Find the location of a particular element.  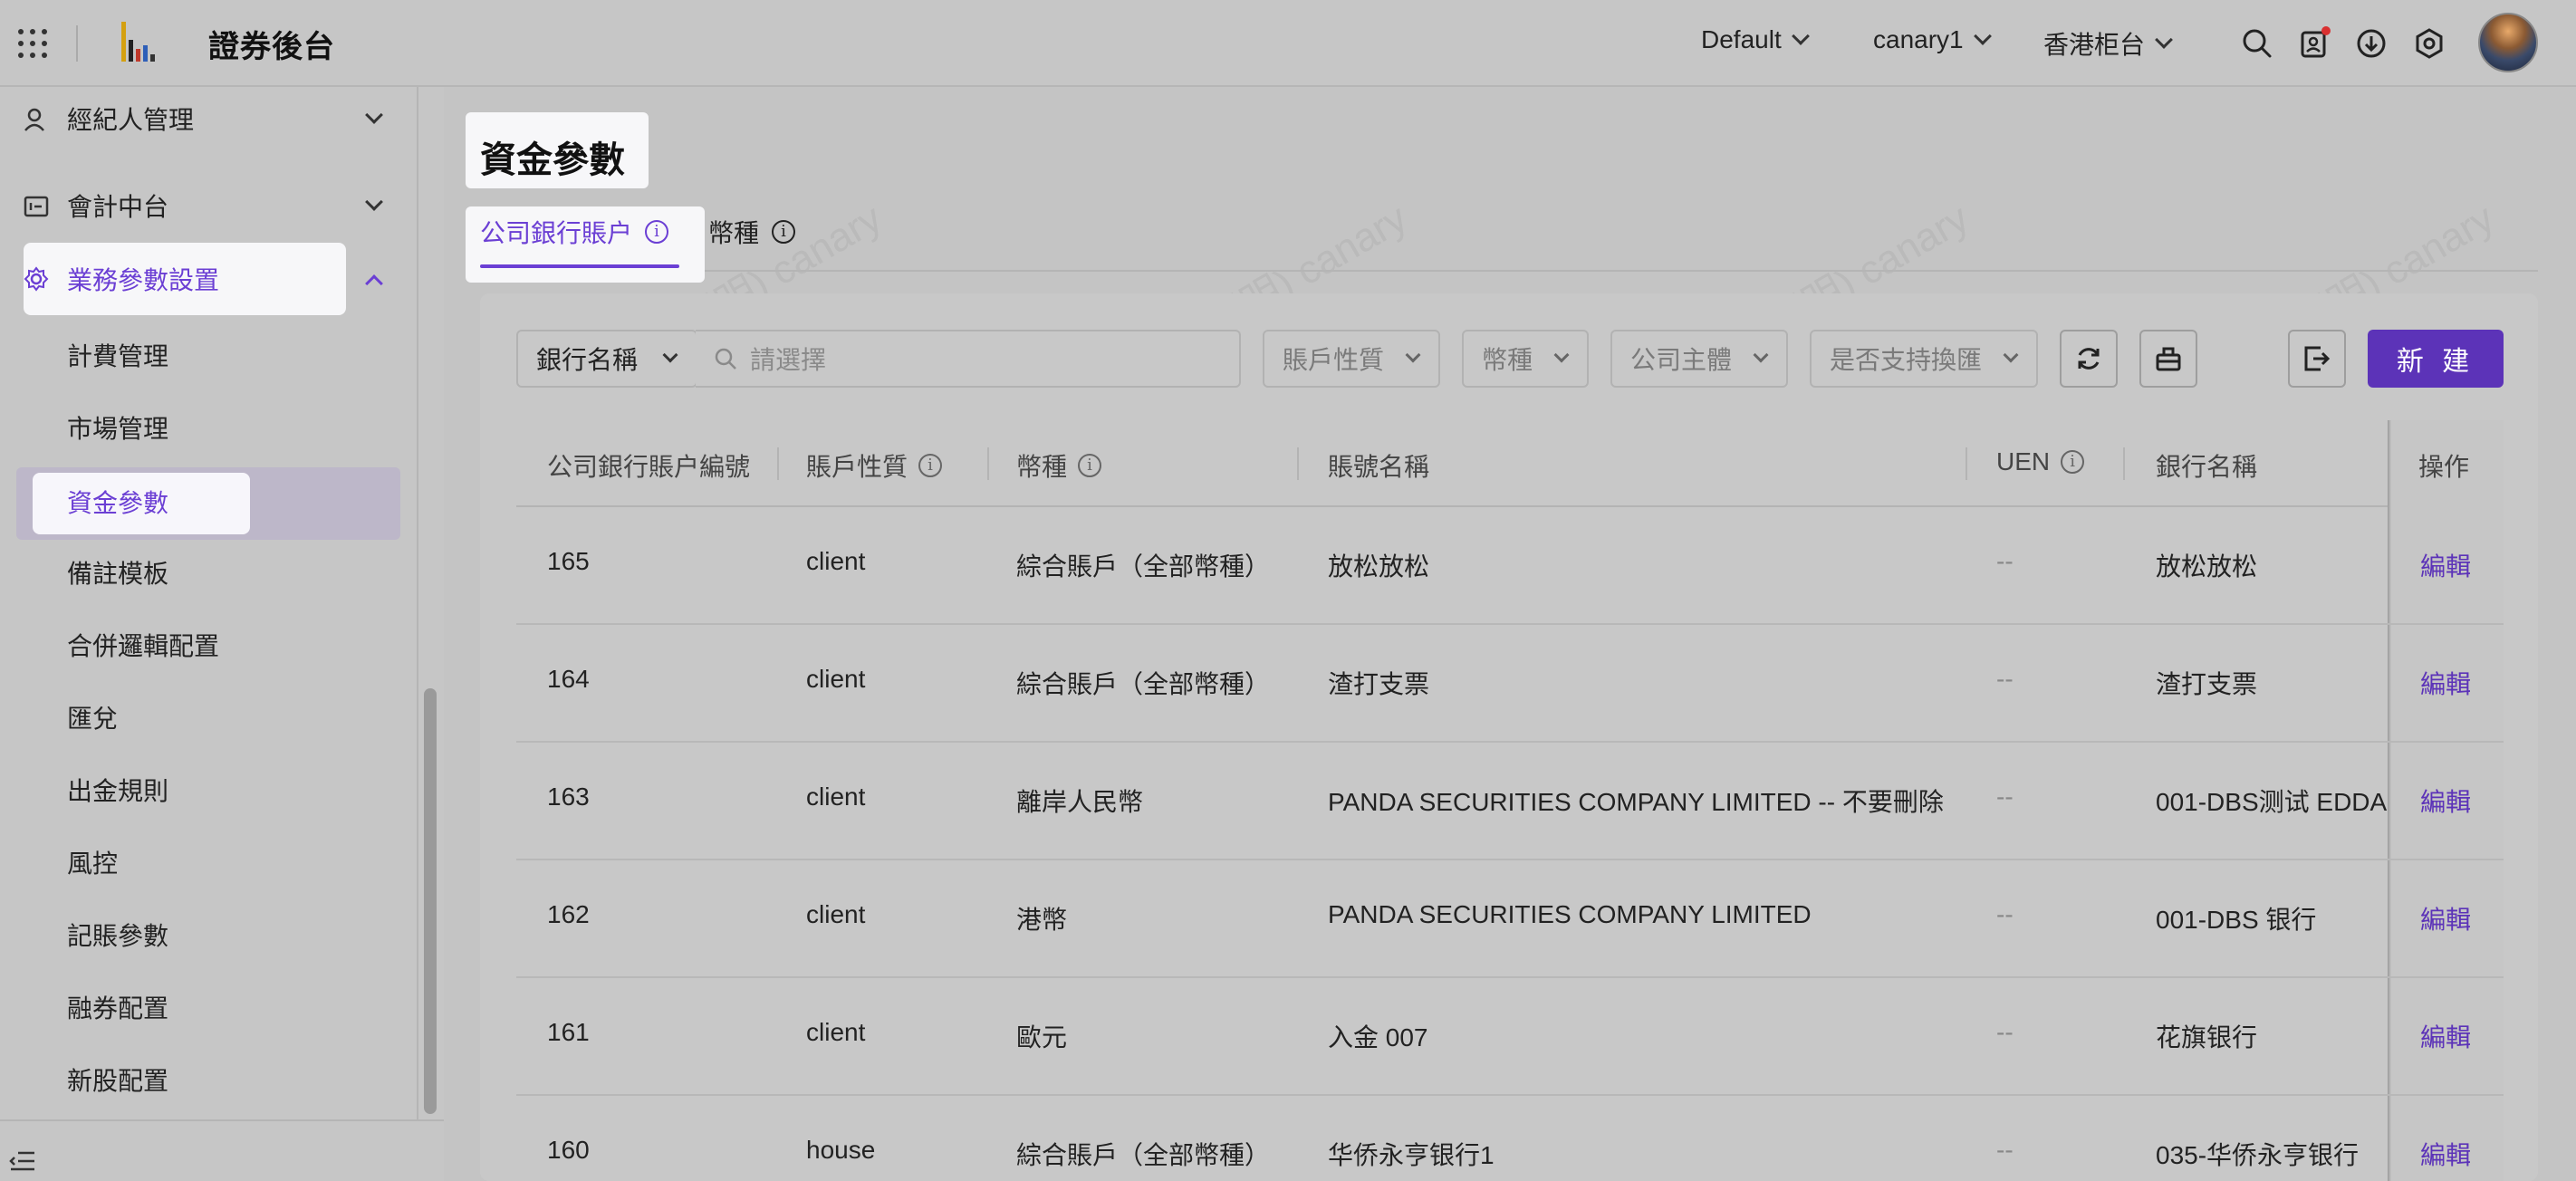

cell-id: 162 is located at coordinates (568, 914).